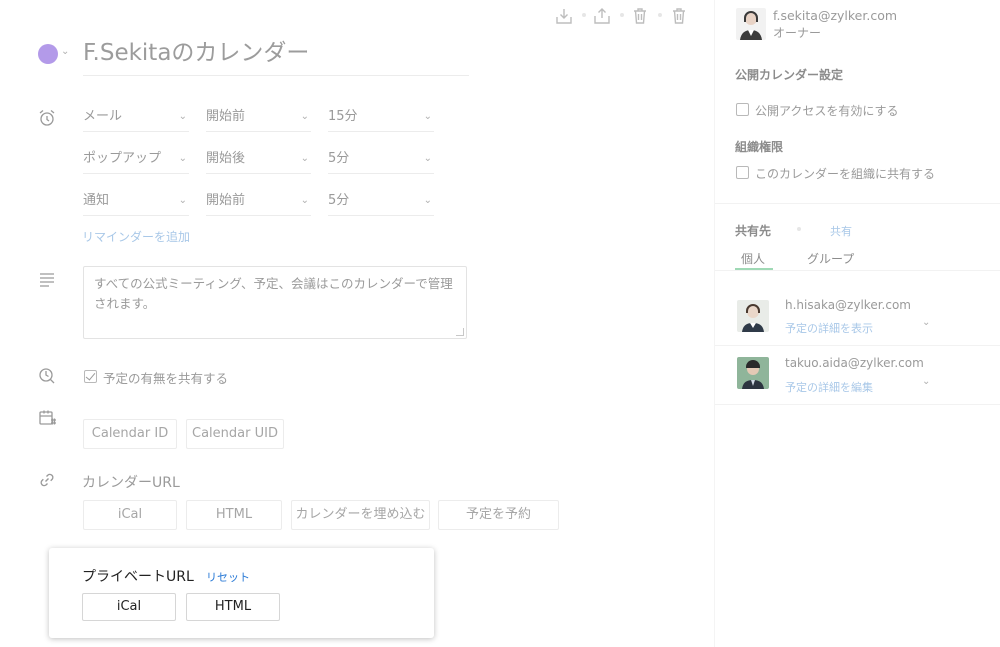 The width and height of the screenshot is (1000, 647). I want to click on private-ical-button: iCal, so click(129, 607).